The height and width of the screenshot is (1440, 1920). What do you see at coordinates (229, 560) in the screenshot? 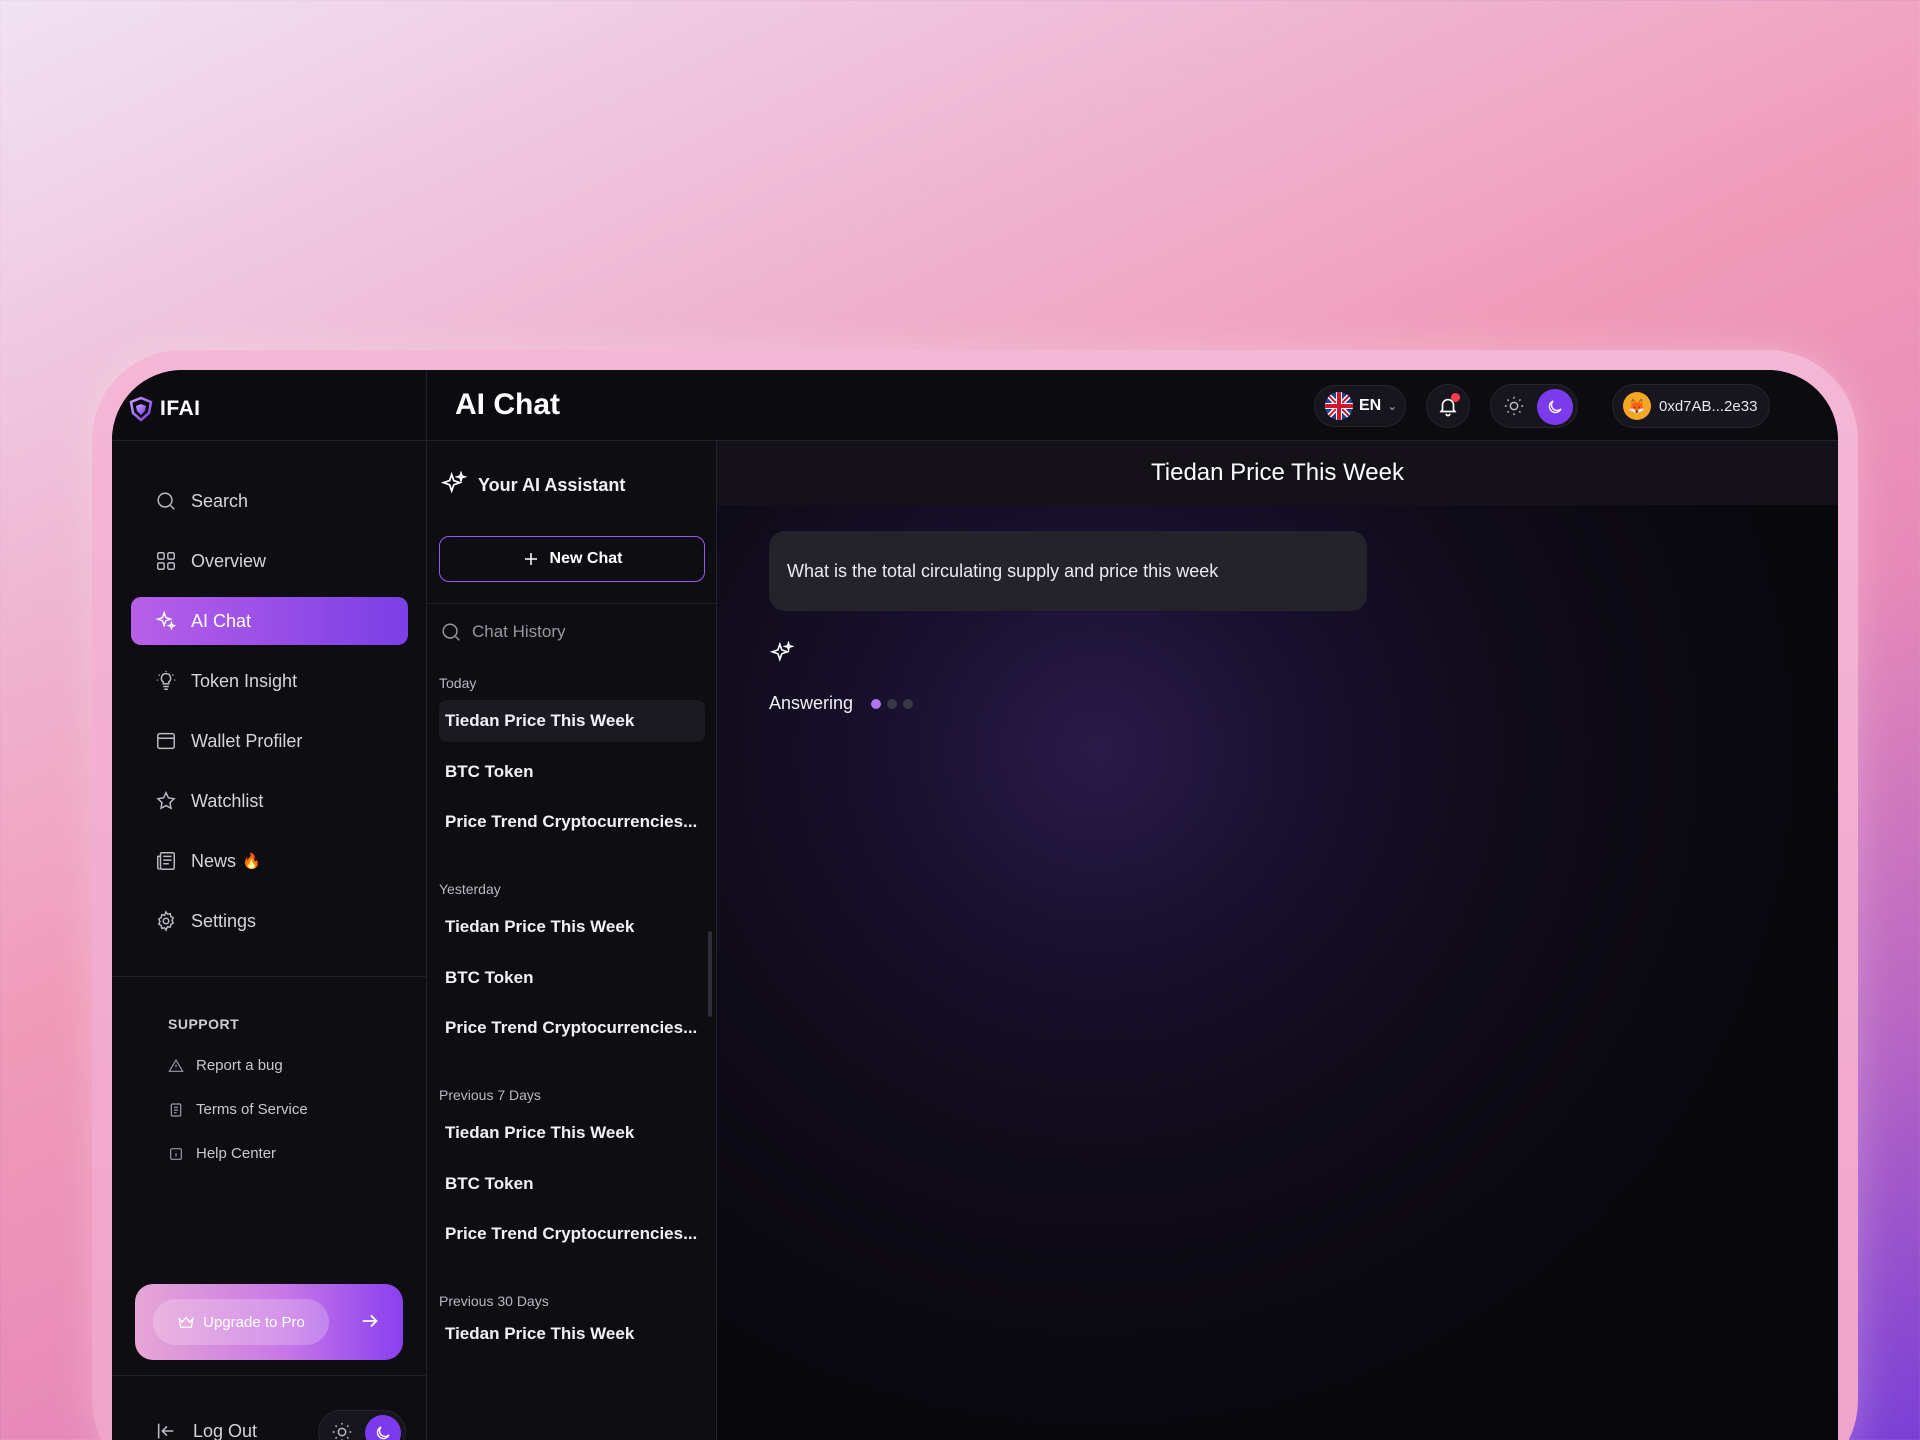
I see `sidebar-item-label: Overview` at bounding box center [229, 560].